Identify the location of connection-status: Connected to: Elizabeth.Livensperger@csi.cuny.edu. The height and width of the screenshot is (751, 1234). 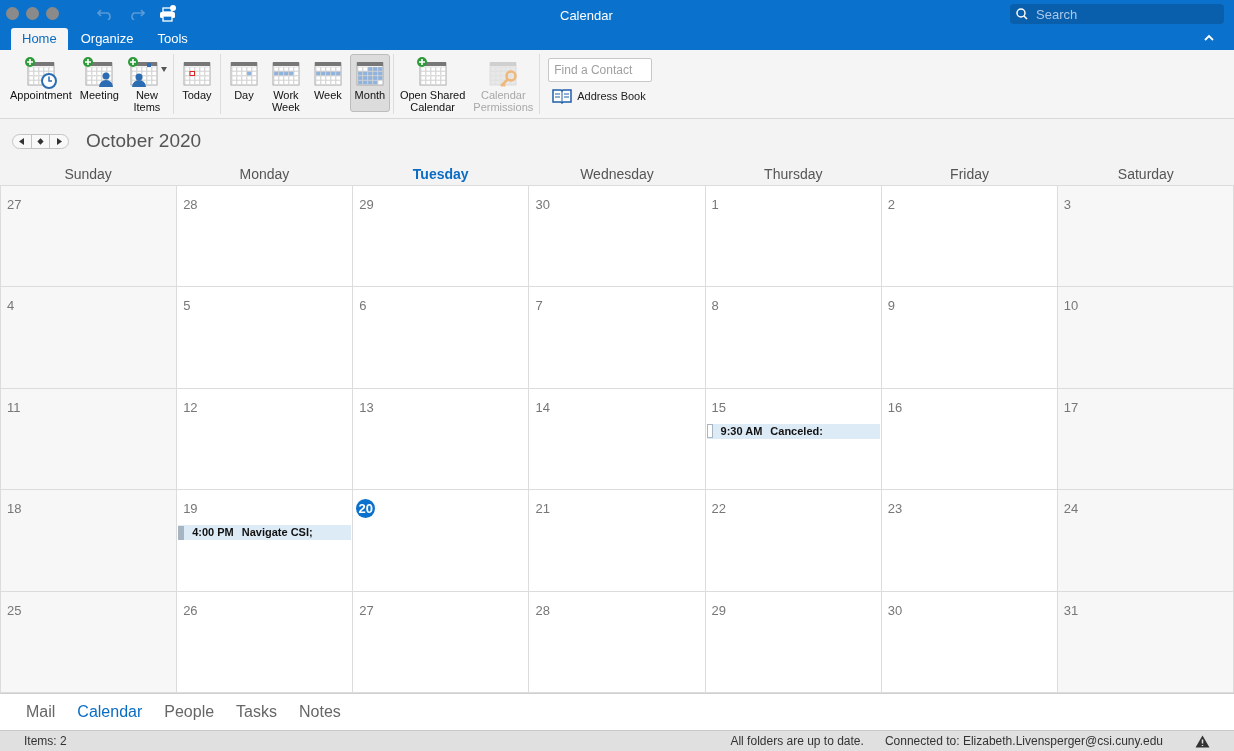
(1023, 741).